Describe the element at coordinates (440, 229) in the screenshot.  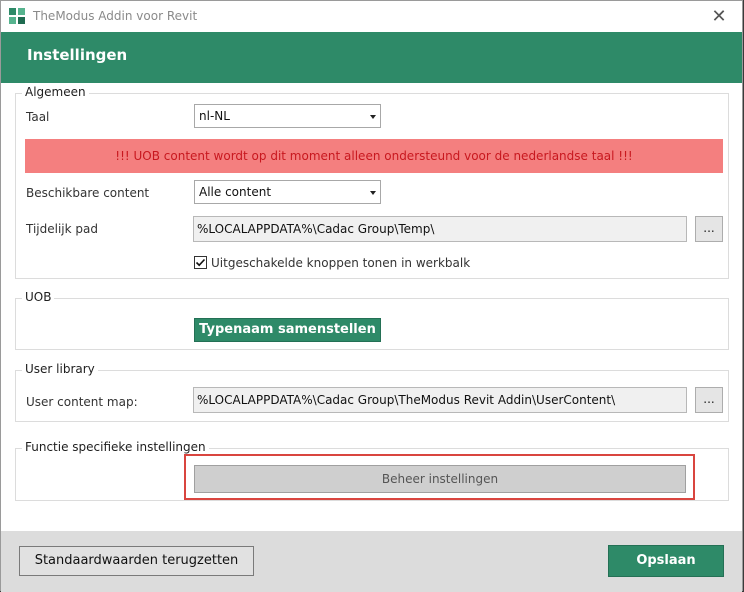
I see `pad-input: %LOCALAPPDATA%\Cadac Group\Temp\` at that location.